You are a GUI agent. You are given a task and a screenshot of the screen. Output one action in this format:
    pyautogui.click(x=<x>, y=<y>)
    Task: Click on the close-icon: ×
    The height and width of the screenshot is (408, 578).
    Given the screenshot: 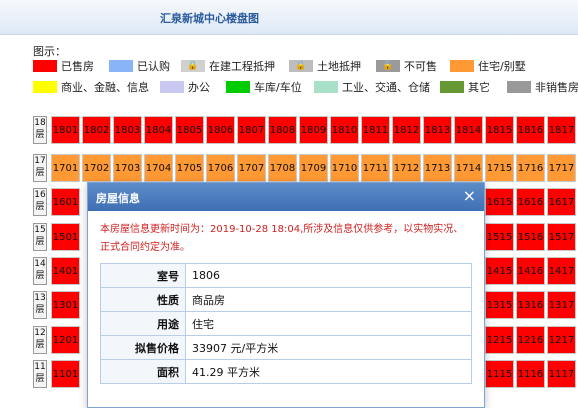 What is the action you would take?
    pyautogui.click(x=469, y=196)
    